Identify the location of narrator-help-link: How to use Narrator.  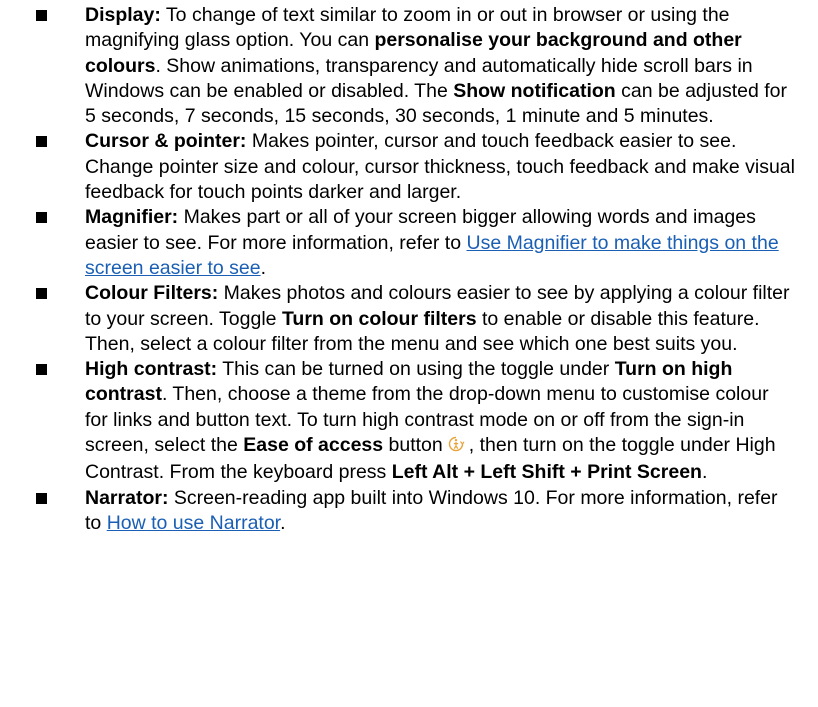
(193, 523).